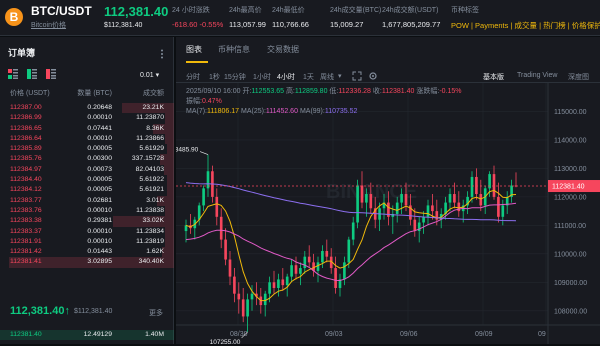 The image size is (600, 346). Describe the element at coordinates (61, 11) in the screenshot. I see `pair-selector: BTC/USDT` at that location.